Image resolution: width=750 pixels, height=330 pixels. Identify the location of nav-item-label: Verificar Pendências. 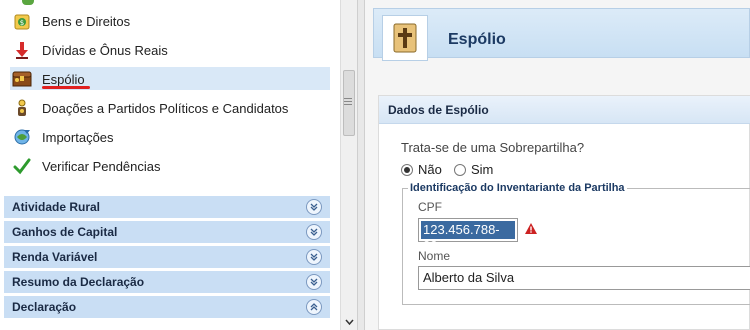
(101, 166).